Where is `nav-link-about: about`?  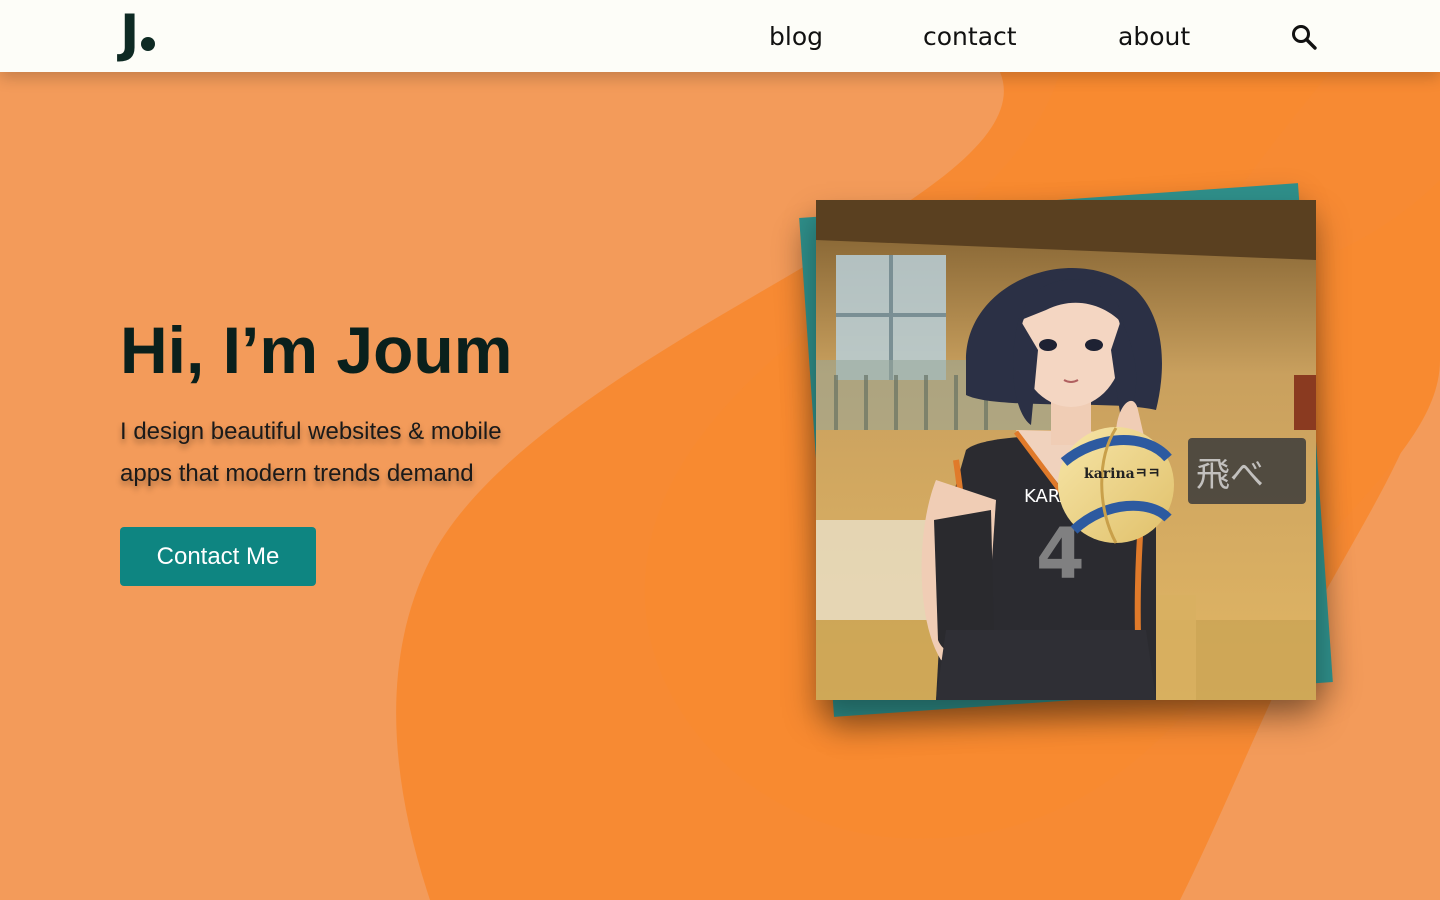
nav-link-about: about is located at coordinates (1154, 37).